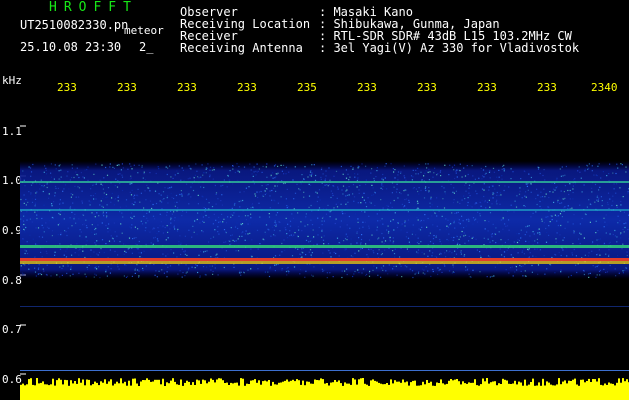 This screenshot has height=400, width=629. Describe the element at coordinates (12, 131) in the screenshot. I see `y-tick-label: 1.1` at that location.